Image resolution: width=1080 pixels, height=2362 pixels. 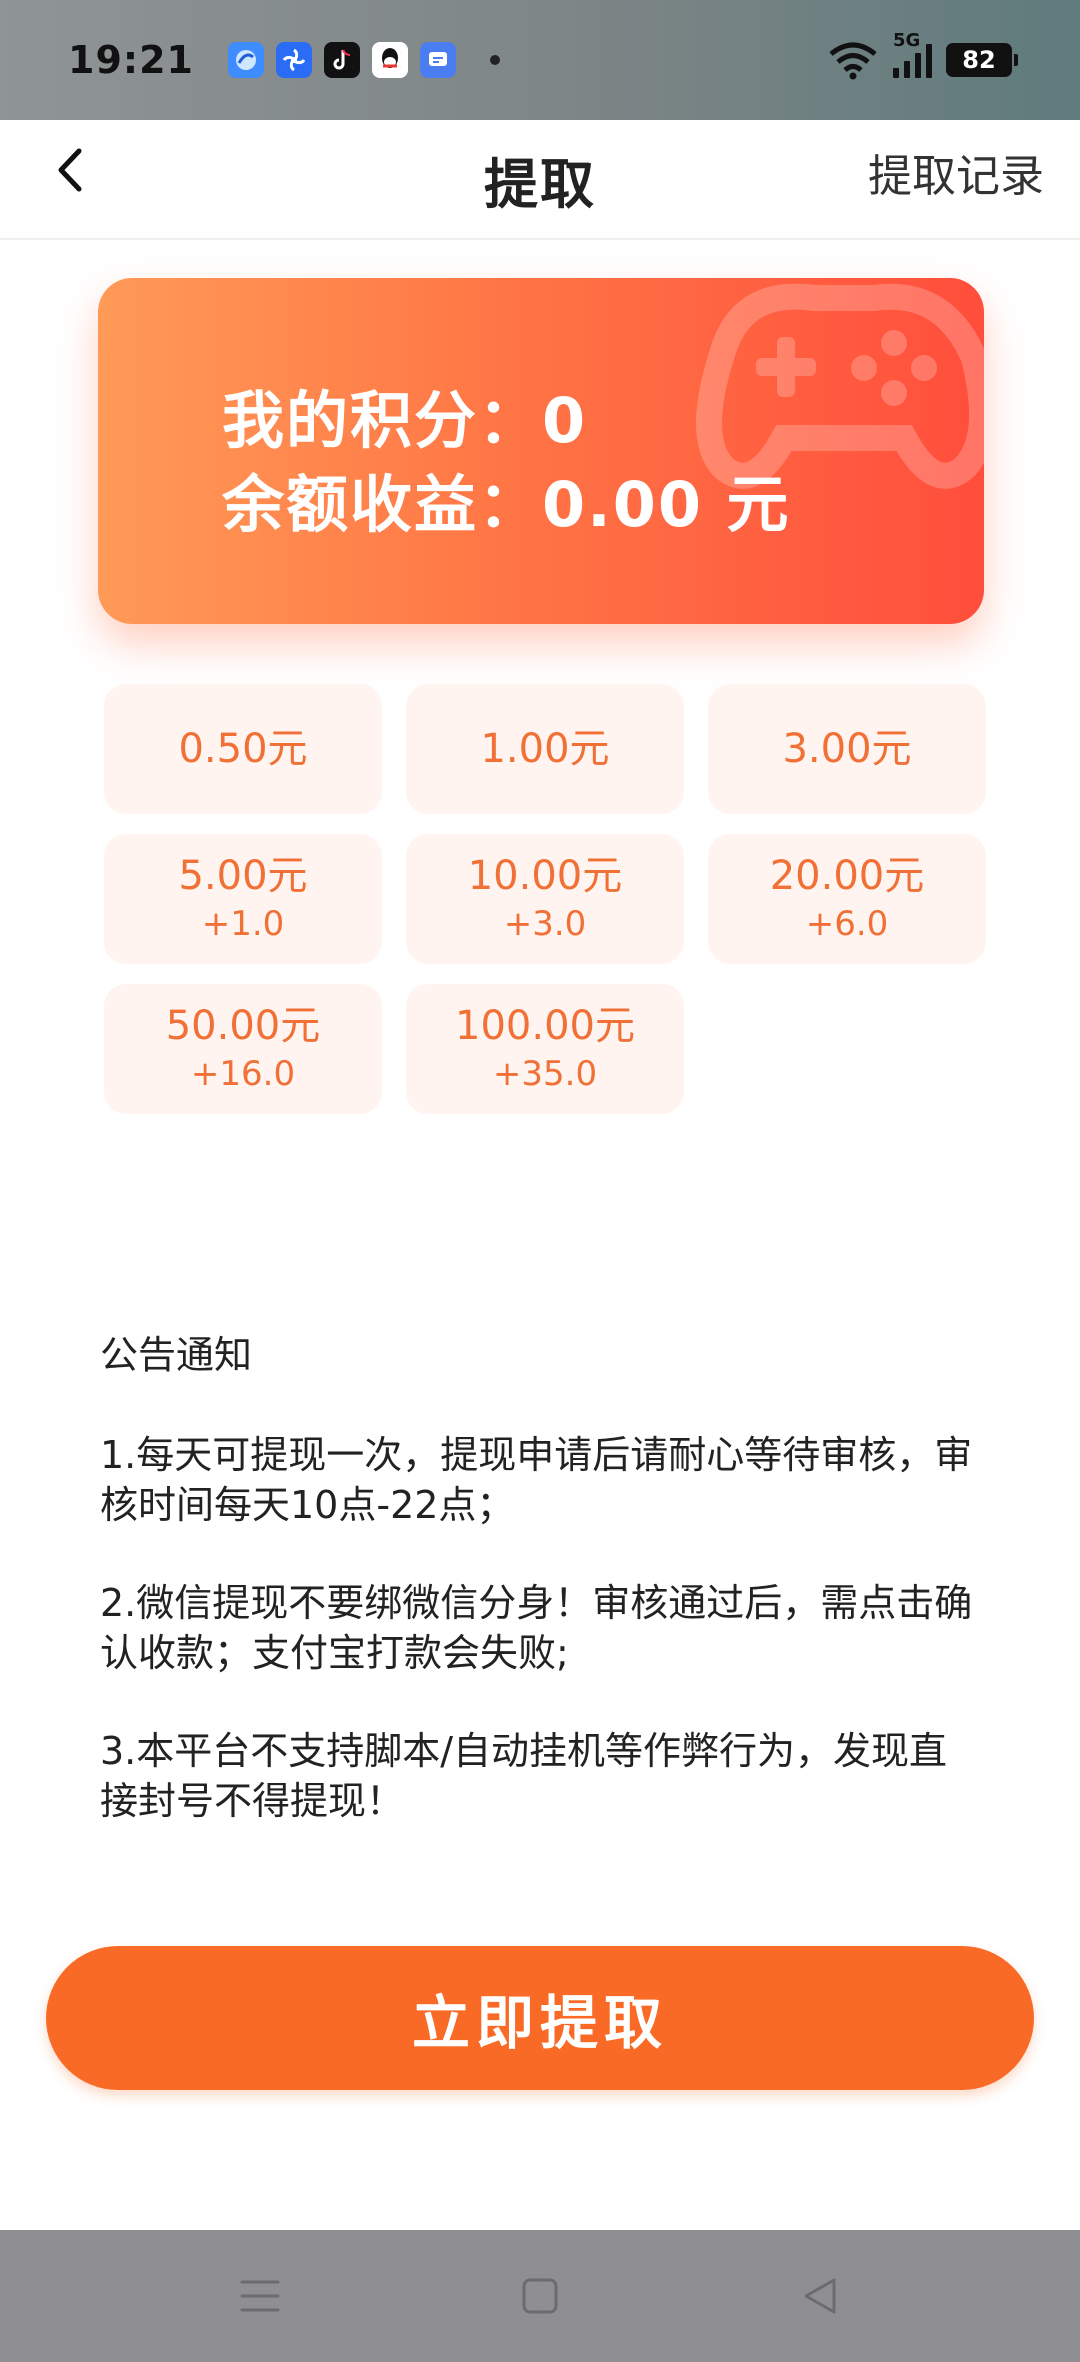 What do you see at coordinates (545, 1074) in the screenshot?
I see `amount-bonus: +35.0` at bounding box center [545, 1074].